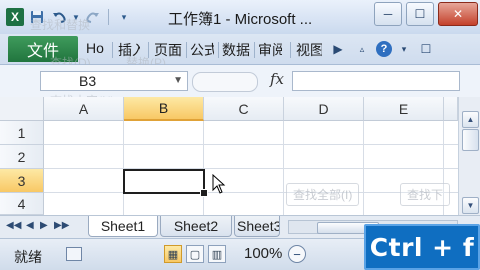  What do you see at coordinates (225, 82) in the screenshot?
I see `formula-bar-expand-control` at bounding box center [225, 82].